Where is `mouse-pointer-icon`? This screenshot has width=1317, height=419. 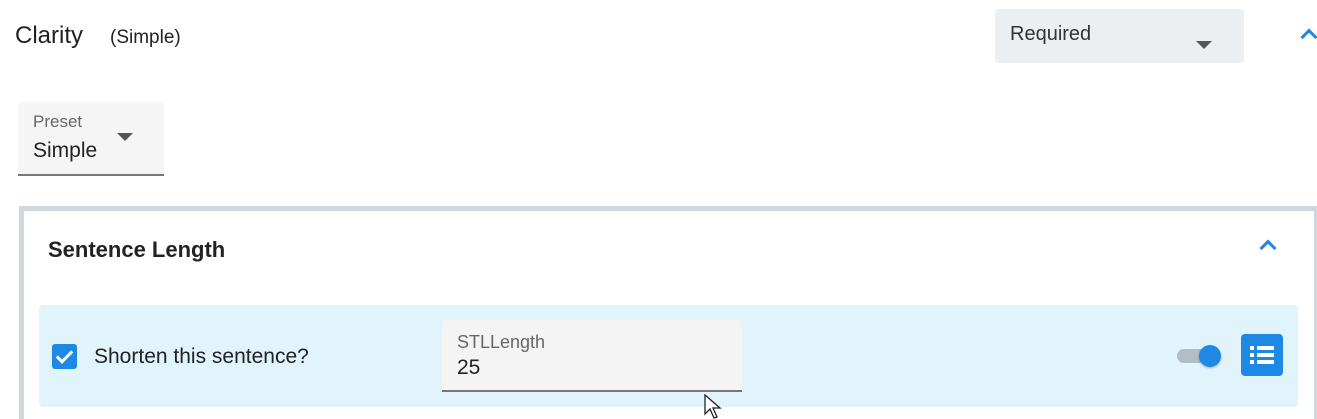
mouse-pointer-icon is located at coordinates (713, 406).